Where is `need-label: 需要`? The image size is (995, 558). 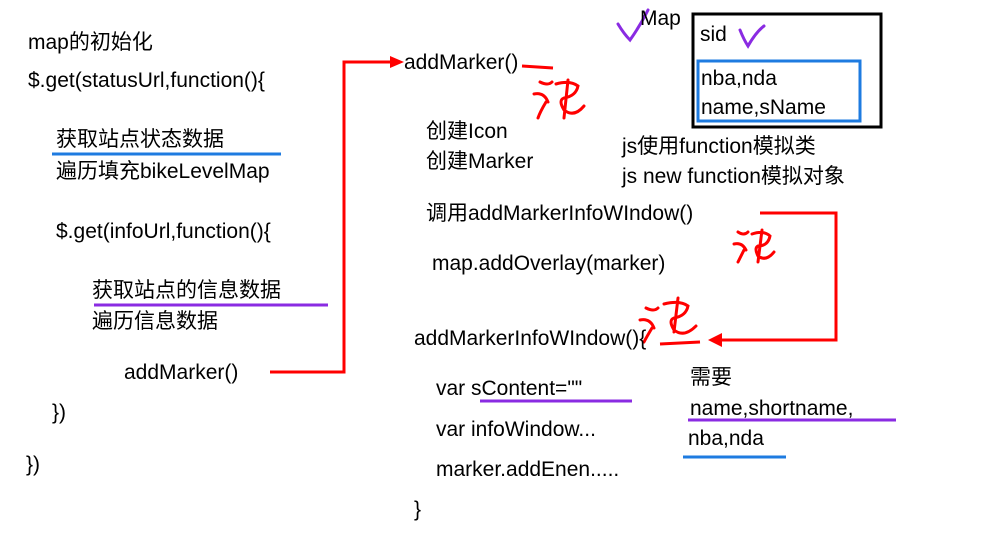 need-label: 需要 is located at coordinates (711, 377).